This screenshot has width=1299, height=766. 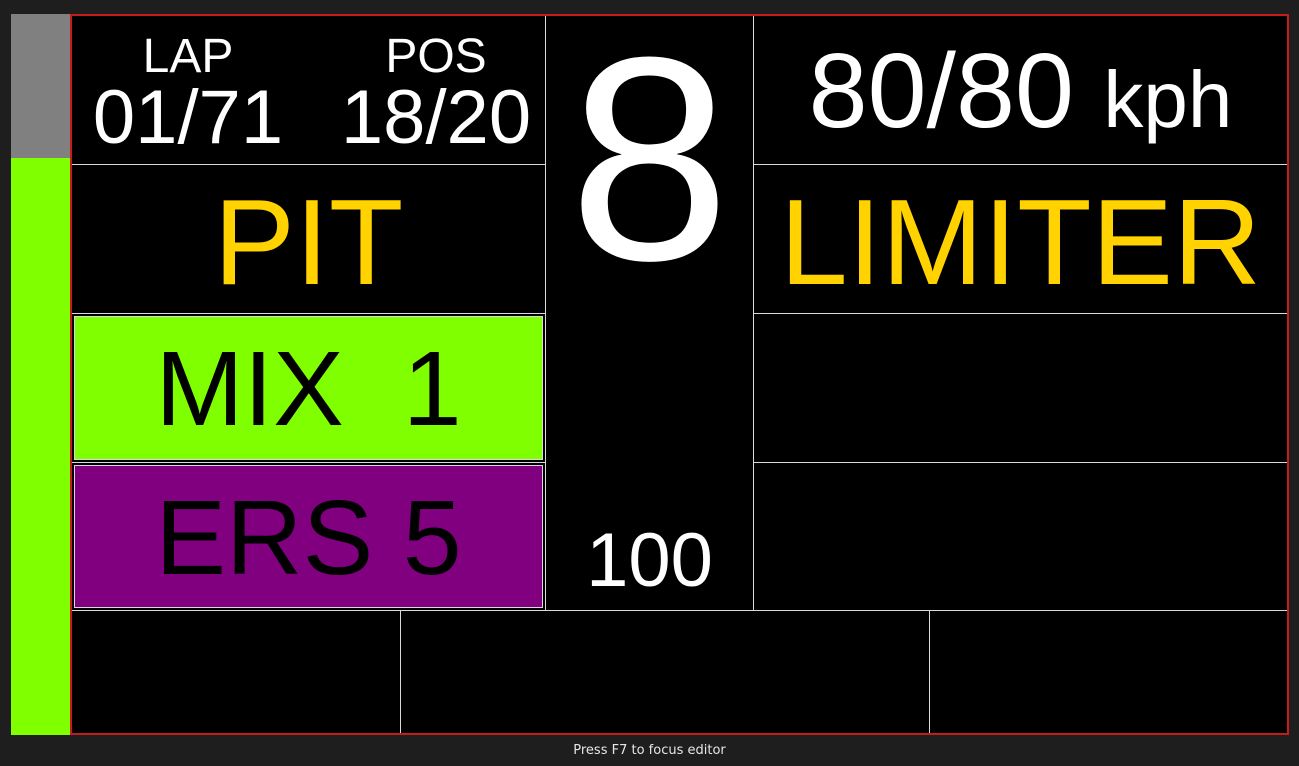 What do you see at coordinates (649, 168) in the screenshot?
I see `gear-indicator: 8` at bounding box center [649, 168].